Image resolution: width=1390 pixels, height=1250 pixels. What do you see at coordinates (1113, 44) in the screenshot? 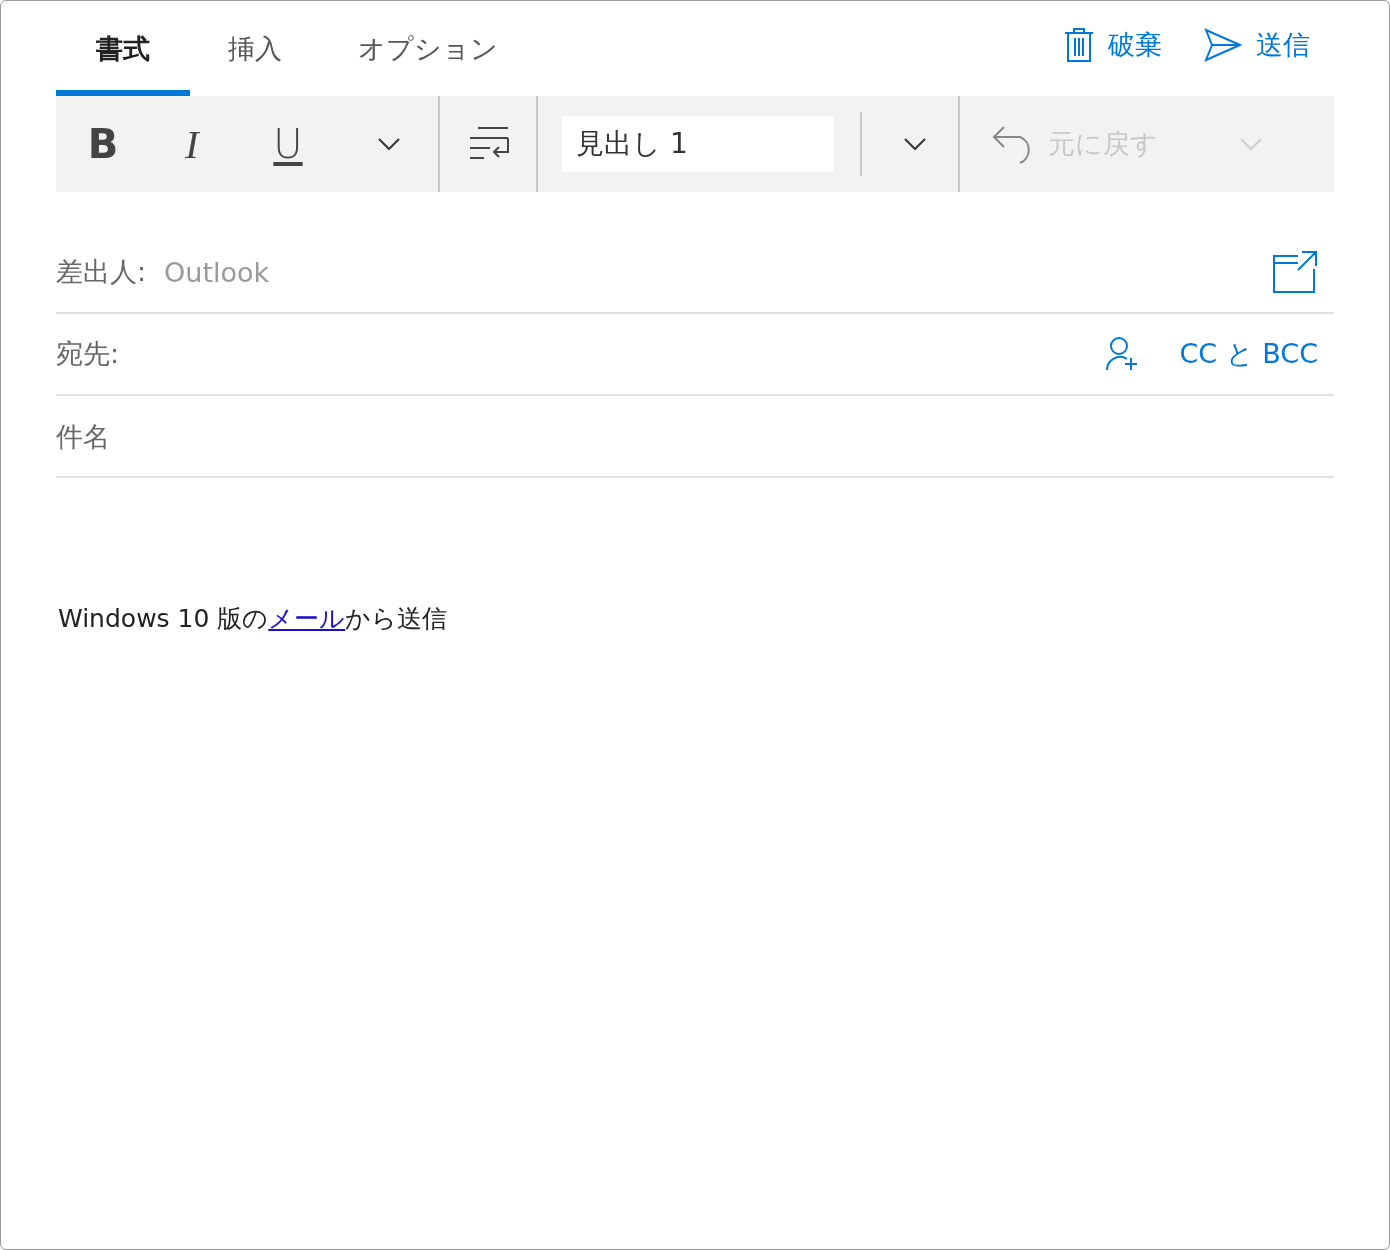
I see `discard-button: 破棄` at bounding box center [1113, 44].